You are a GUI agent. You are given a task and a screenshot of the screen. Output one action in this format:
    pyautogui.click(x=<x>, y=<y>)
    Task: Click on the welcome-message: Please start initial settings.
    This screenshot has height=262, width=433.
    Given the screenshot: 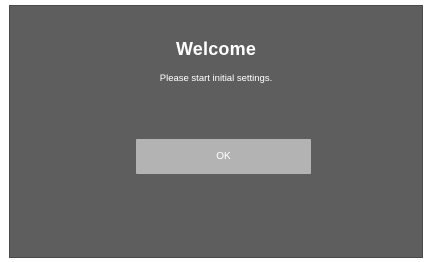 What is the action you would take?
    pyautogui.click(x=216, y=78)
    